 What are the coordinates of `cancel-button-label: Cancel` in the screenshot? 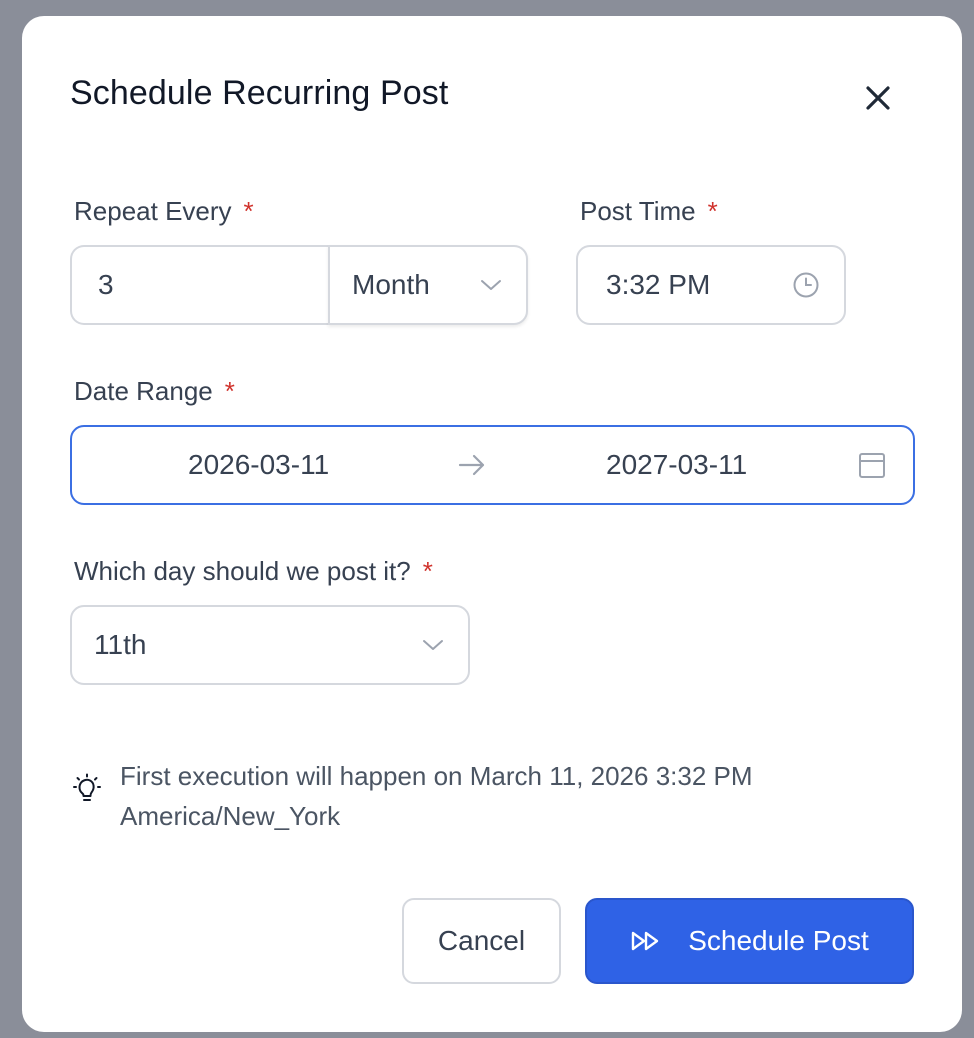 It's located at (481, 940).